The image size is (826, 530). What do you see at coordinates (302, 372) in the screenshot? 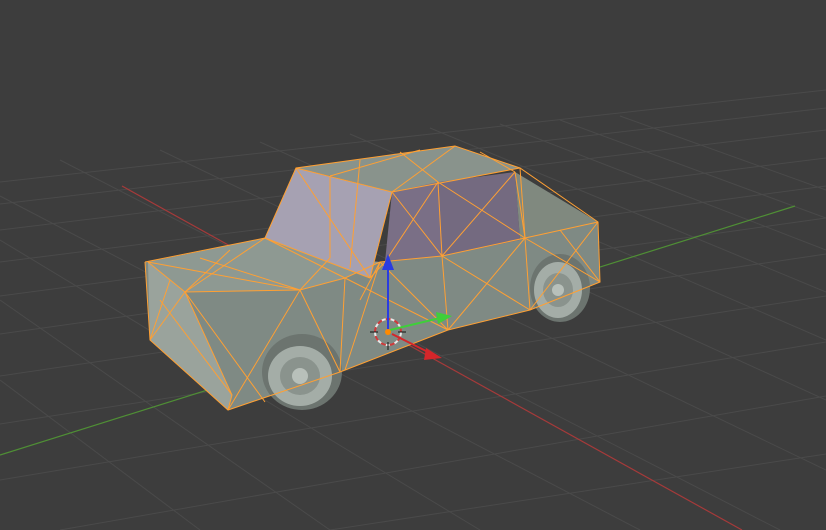
I see `front-wheel` at bounding box center [302, 372].